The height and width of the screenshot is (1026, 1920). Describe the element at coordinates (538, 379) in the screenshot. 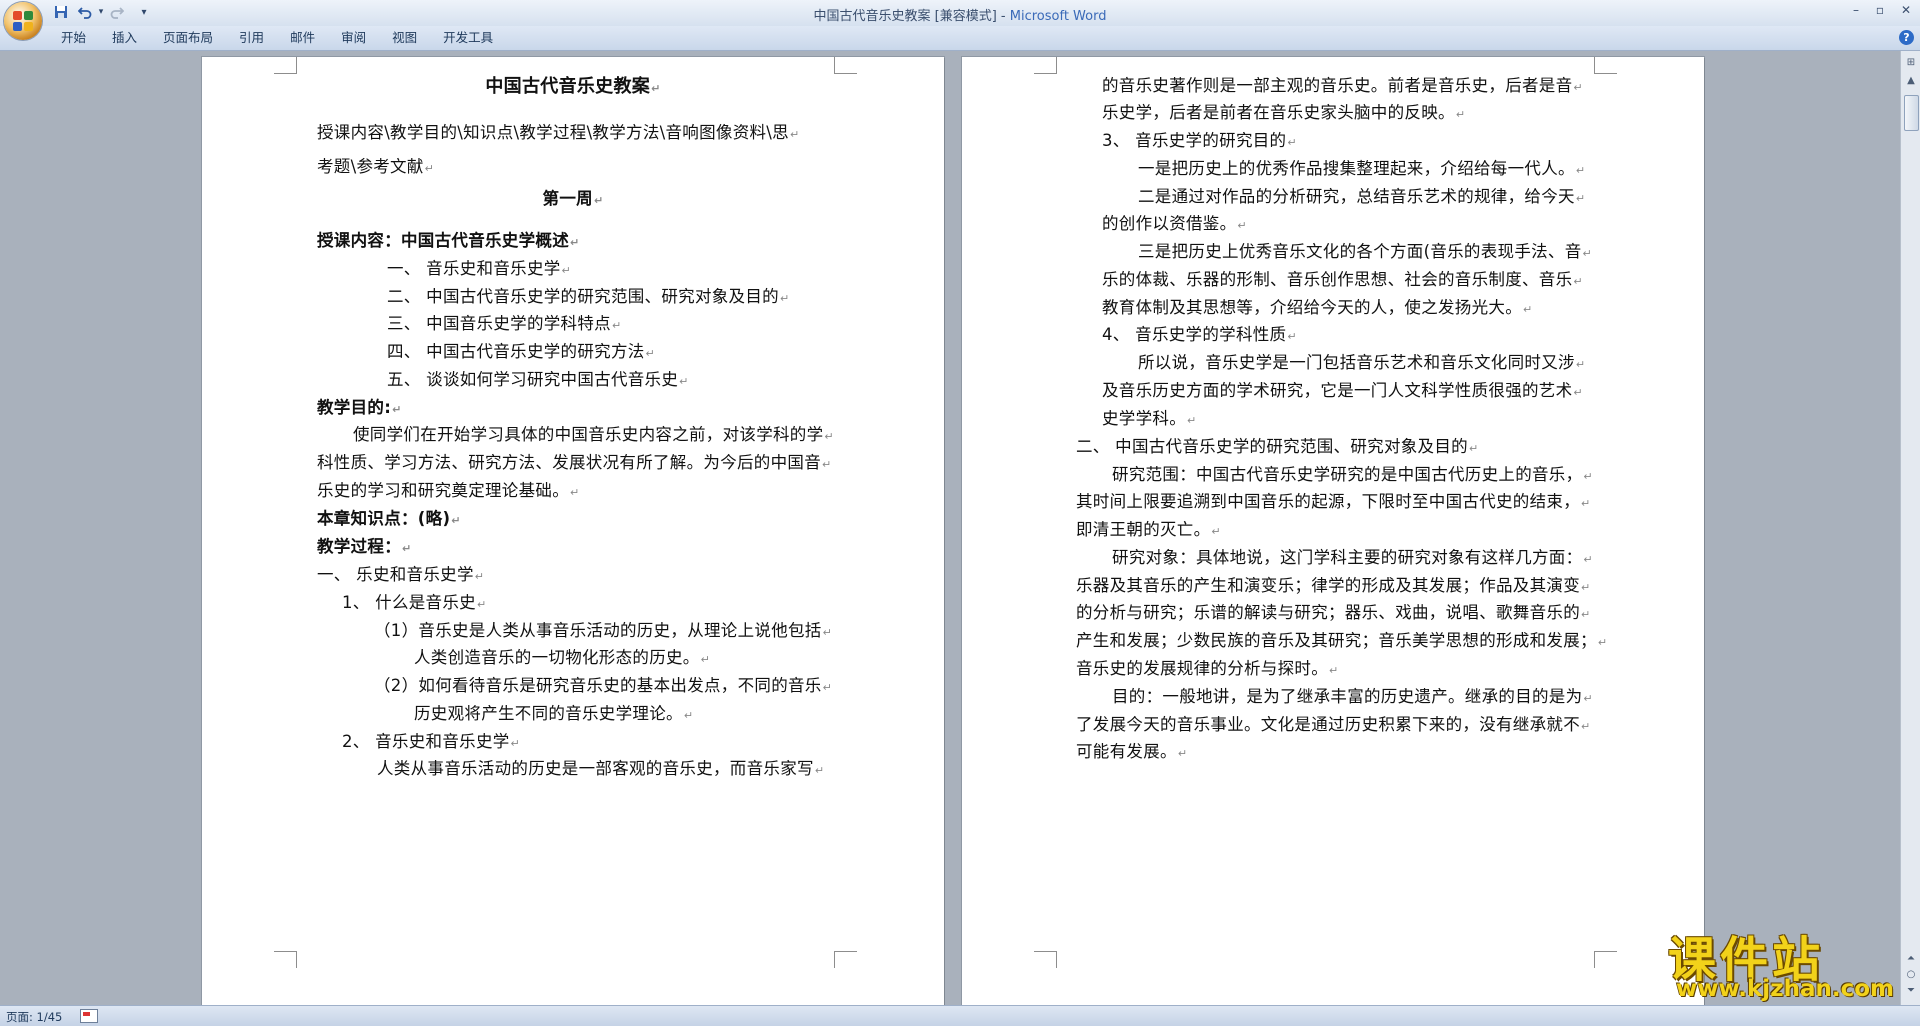

I see `left_page-line: 五、 谈谈如何学习研究中国古代音乐史↵` at that location.